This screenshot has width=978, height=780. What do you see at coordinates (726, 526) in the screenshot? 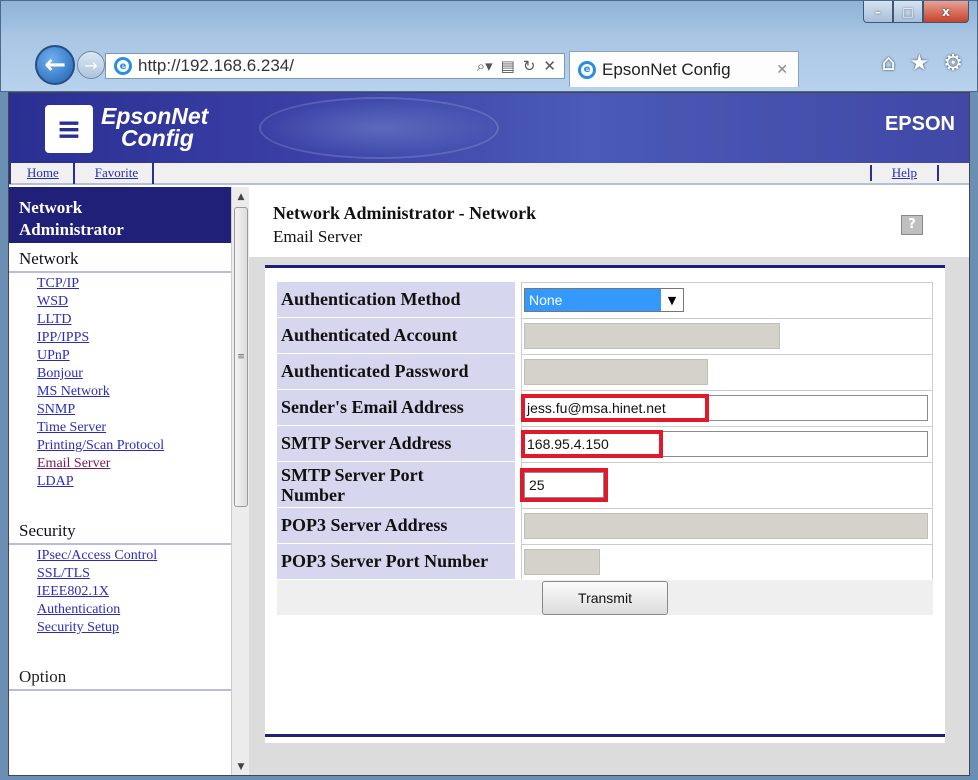
I see `pop3-server-address-input` at bounding box center [726, 526].